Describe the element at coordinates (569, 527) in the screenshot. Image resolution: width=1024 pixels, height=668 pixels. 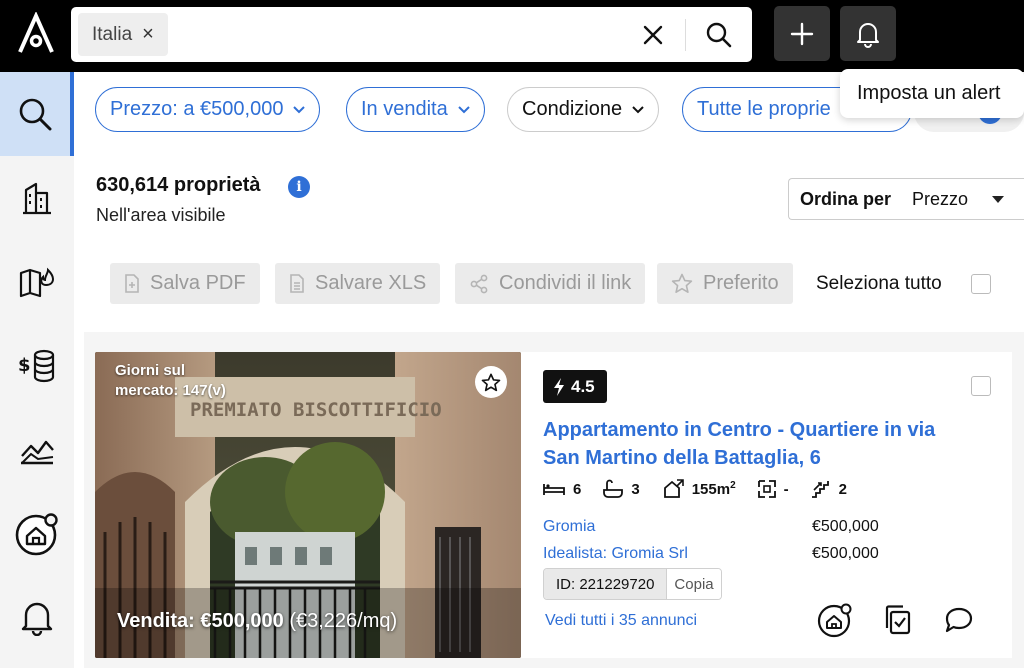
I see `agent-link: Gromia` at that location.